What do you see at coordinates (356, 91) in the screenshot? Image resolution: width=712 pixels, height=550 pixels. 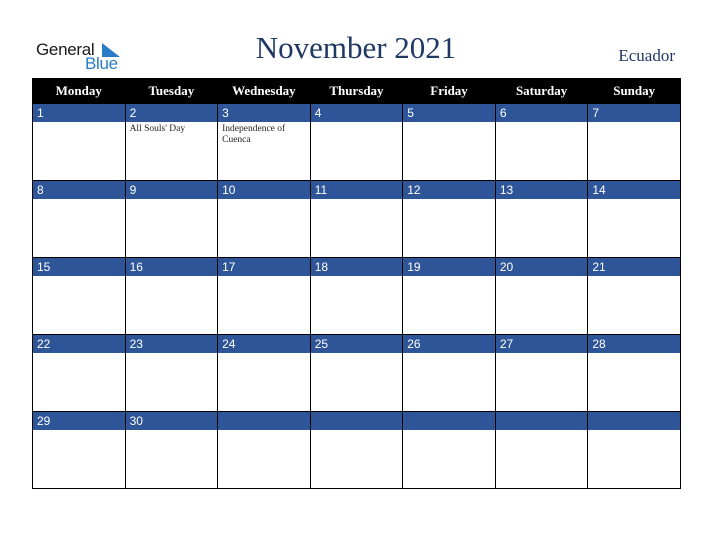 I see `weekday-header: Thursday` at bounding box center [356, 91].